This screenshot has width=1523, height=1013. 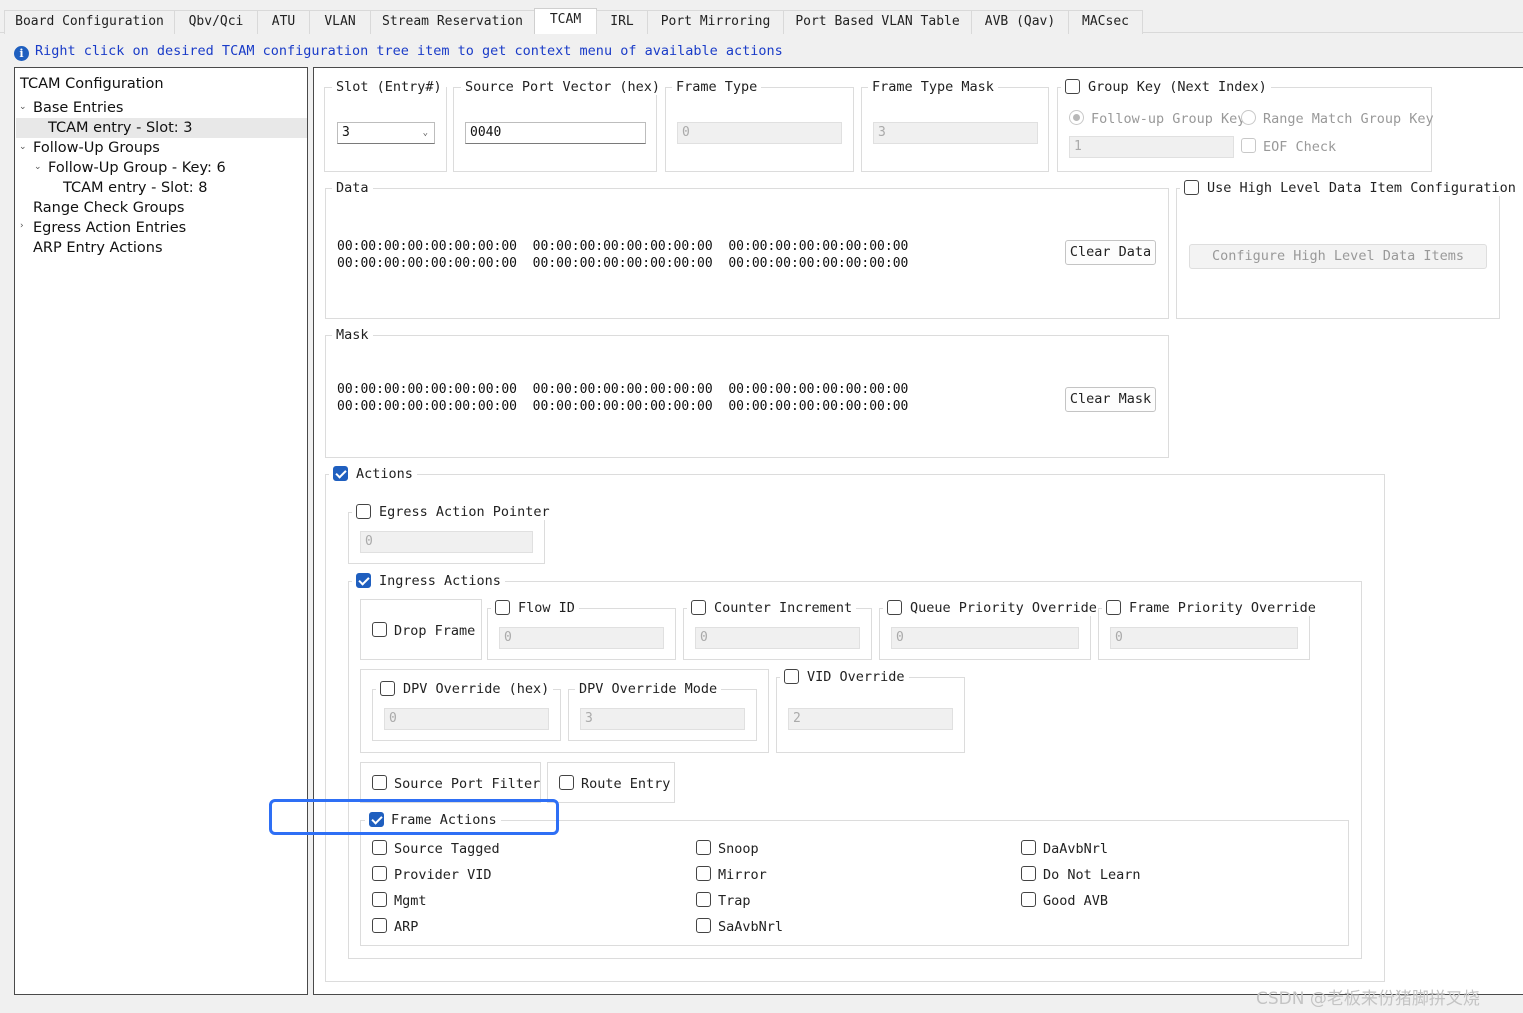 I want to click on tree-item-base-entry-slot-3: TCAM entry - Slot: 3, so click(x=120, y=128).